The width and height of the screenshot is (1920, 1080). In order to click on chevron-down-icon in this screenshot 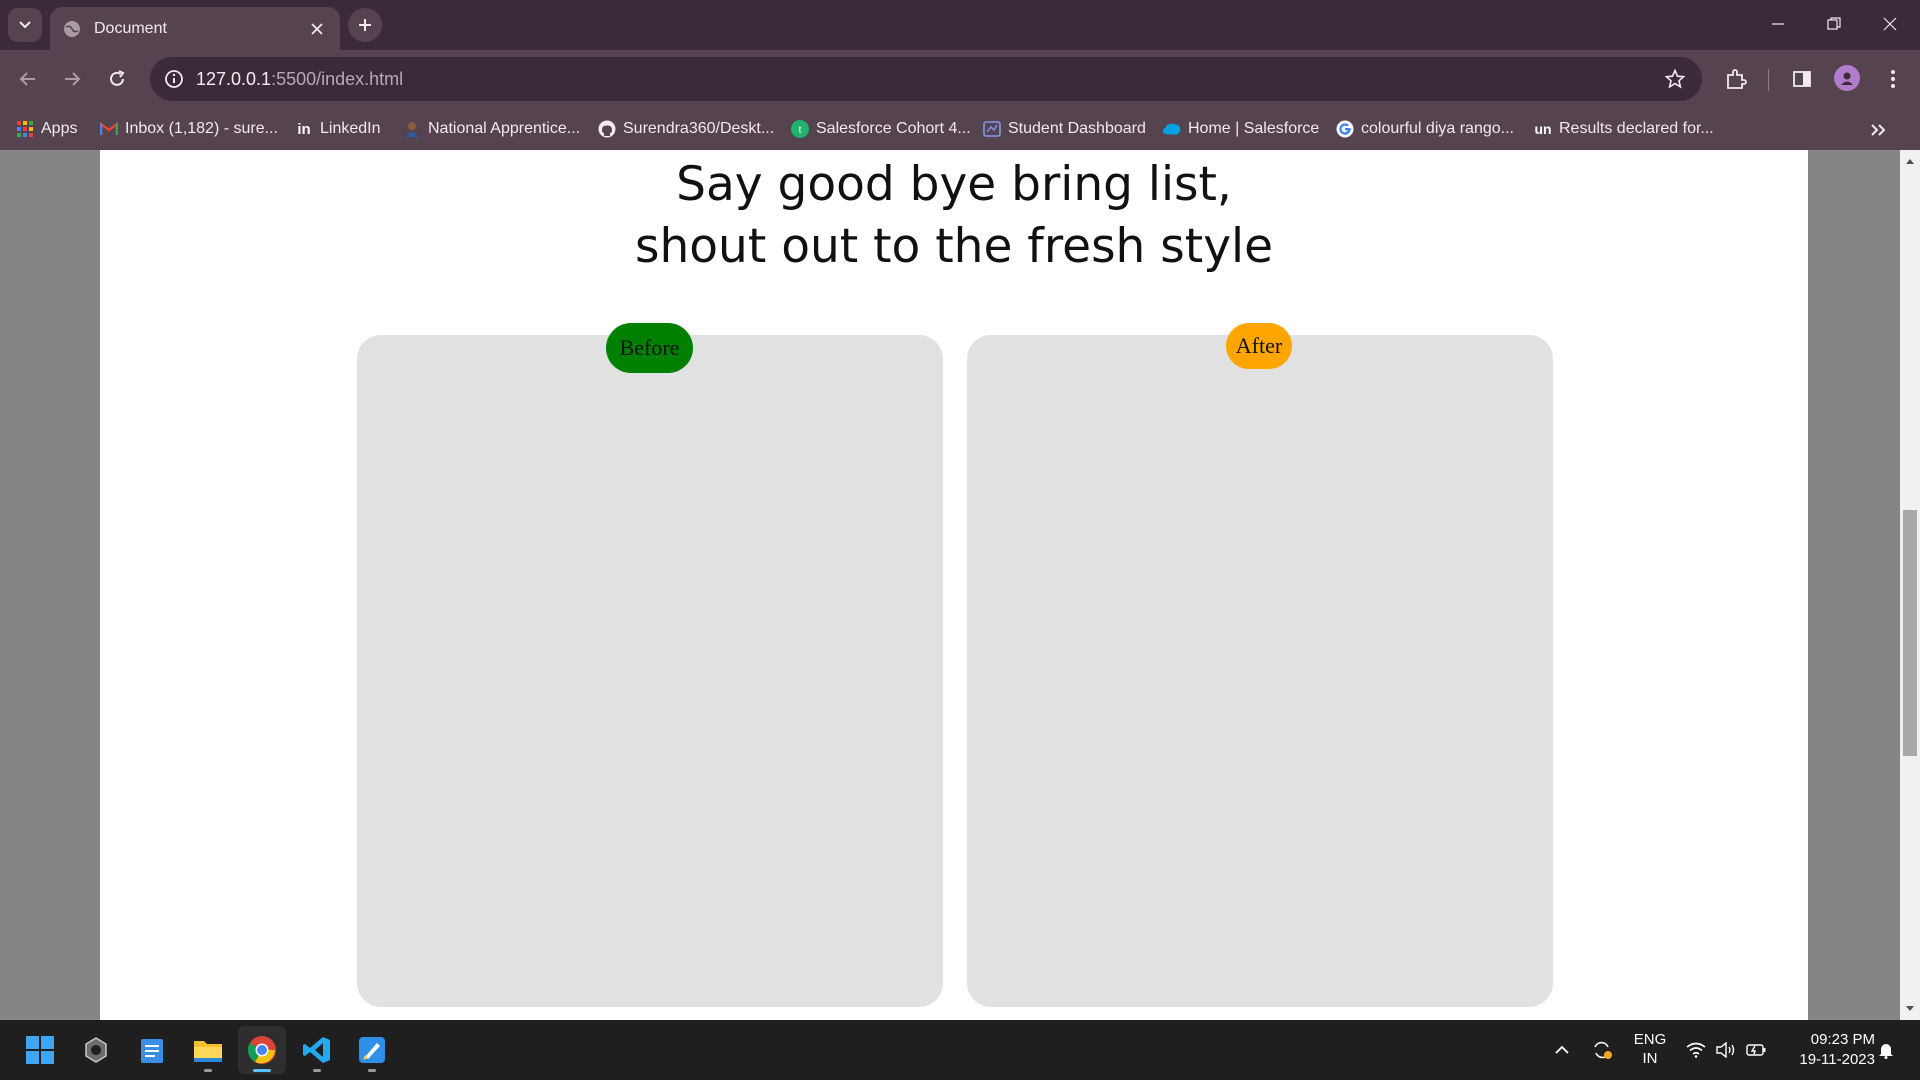, I will do `click(25, 25)`.